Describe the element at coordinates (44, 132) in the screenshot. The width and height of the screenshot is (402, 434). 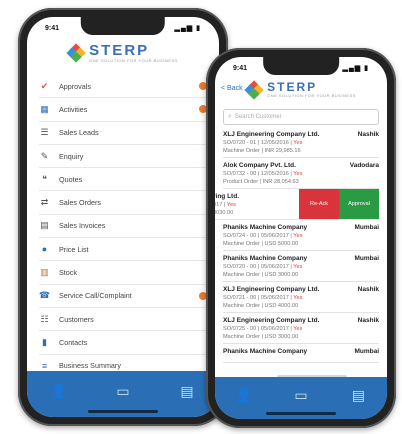
I see `leads-icon: ☰` at that location.